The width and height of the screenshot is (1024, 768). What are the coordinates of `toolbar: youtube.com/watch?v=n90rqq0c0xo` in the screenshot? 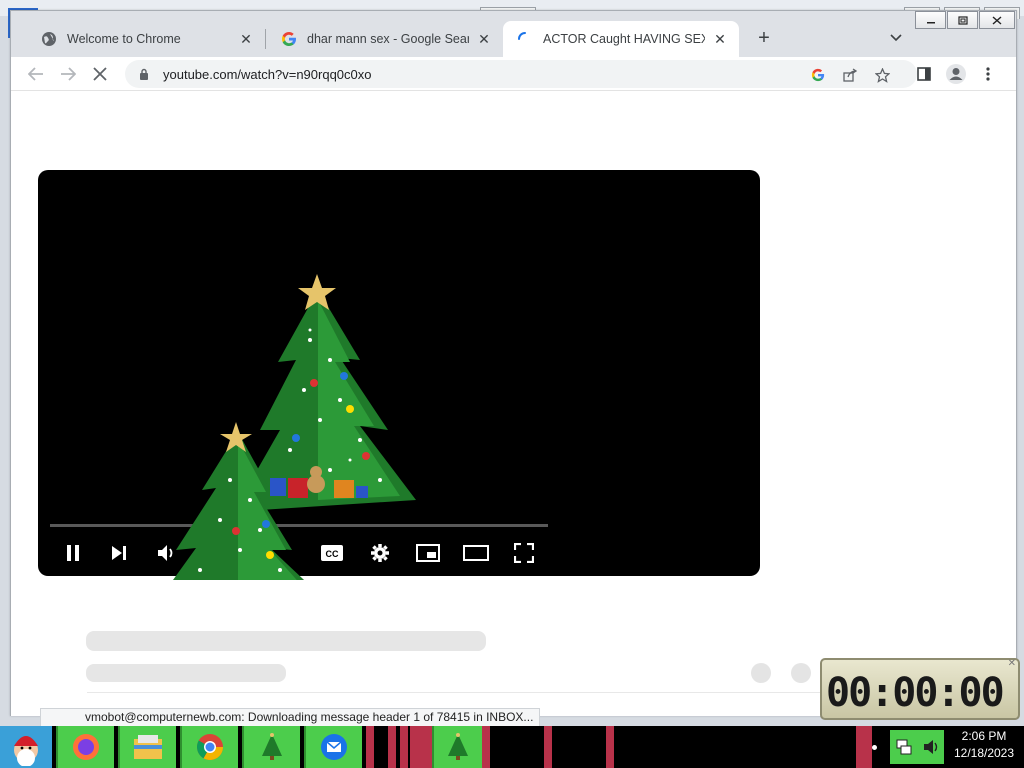 It's located at (513, 74).